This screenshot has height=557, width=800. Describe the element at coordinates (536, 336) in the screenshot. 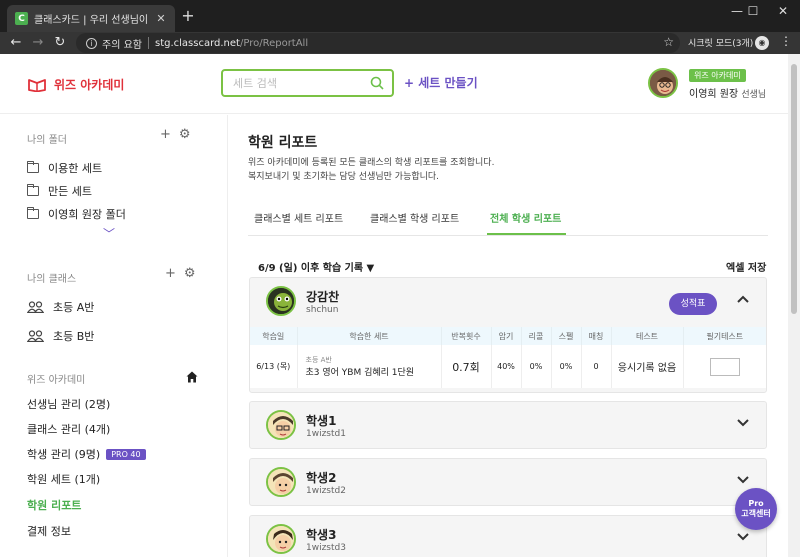

I see `column-header: 리콜` at that location.